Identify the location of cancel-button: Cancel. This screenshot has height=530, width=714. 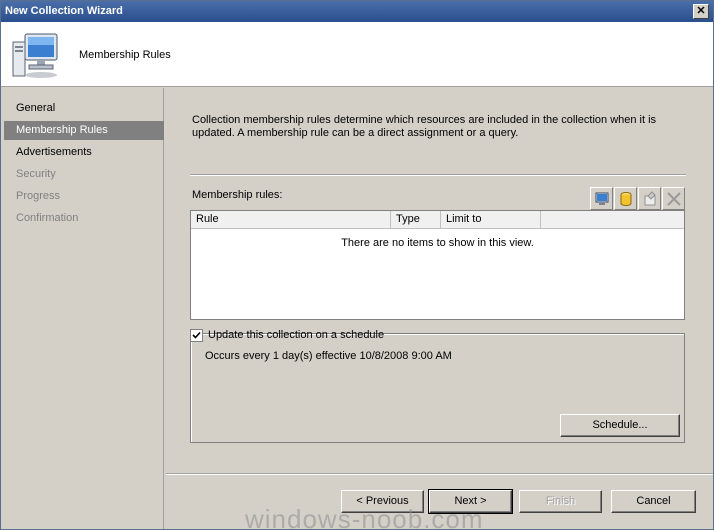
(653, 501).